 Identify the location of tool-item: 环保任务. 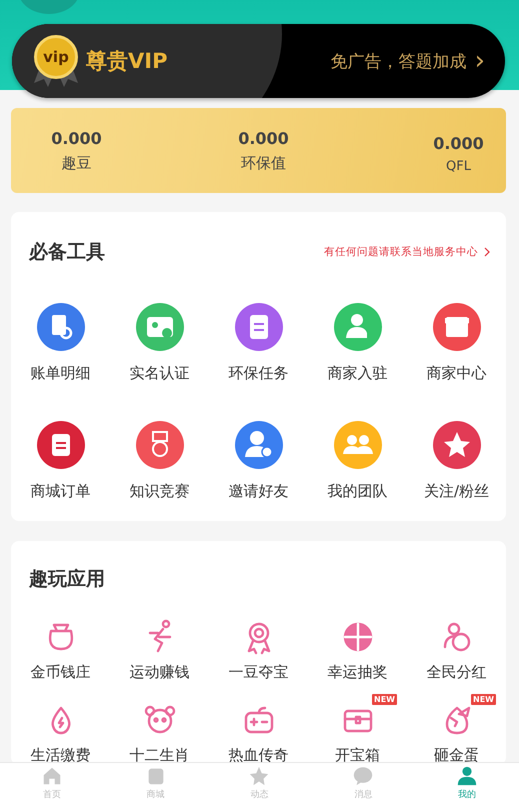
(258, 343).